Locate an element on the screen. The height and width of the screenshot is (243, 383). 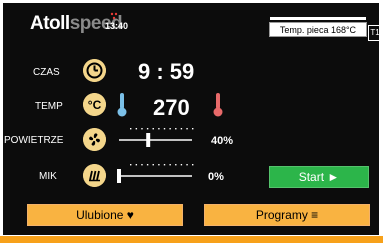
temperature-value: 270 is located at coordinates (171, 108).